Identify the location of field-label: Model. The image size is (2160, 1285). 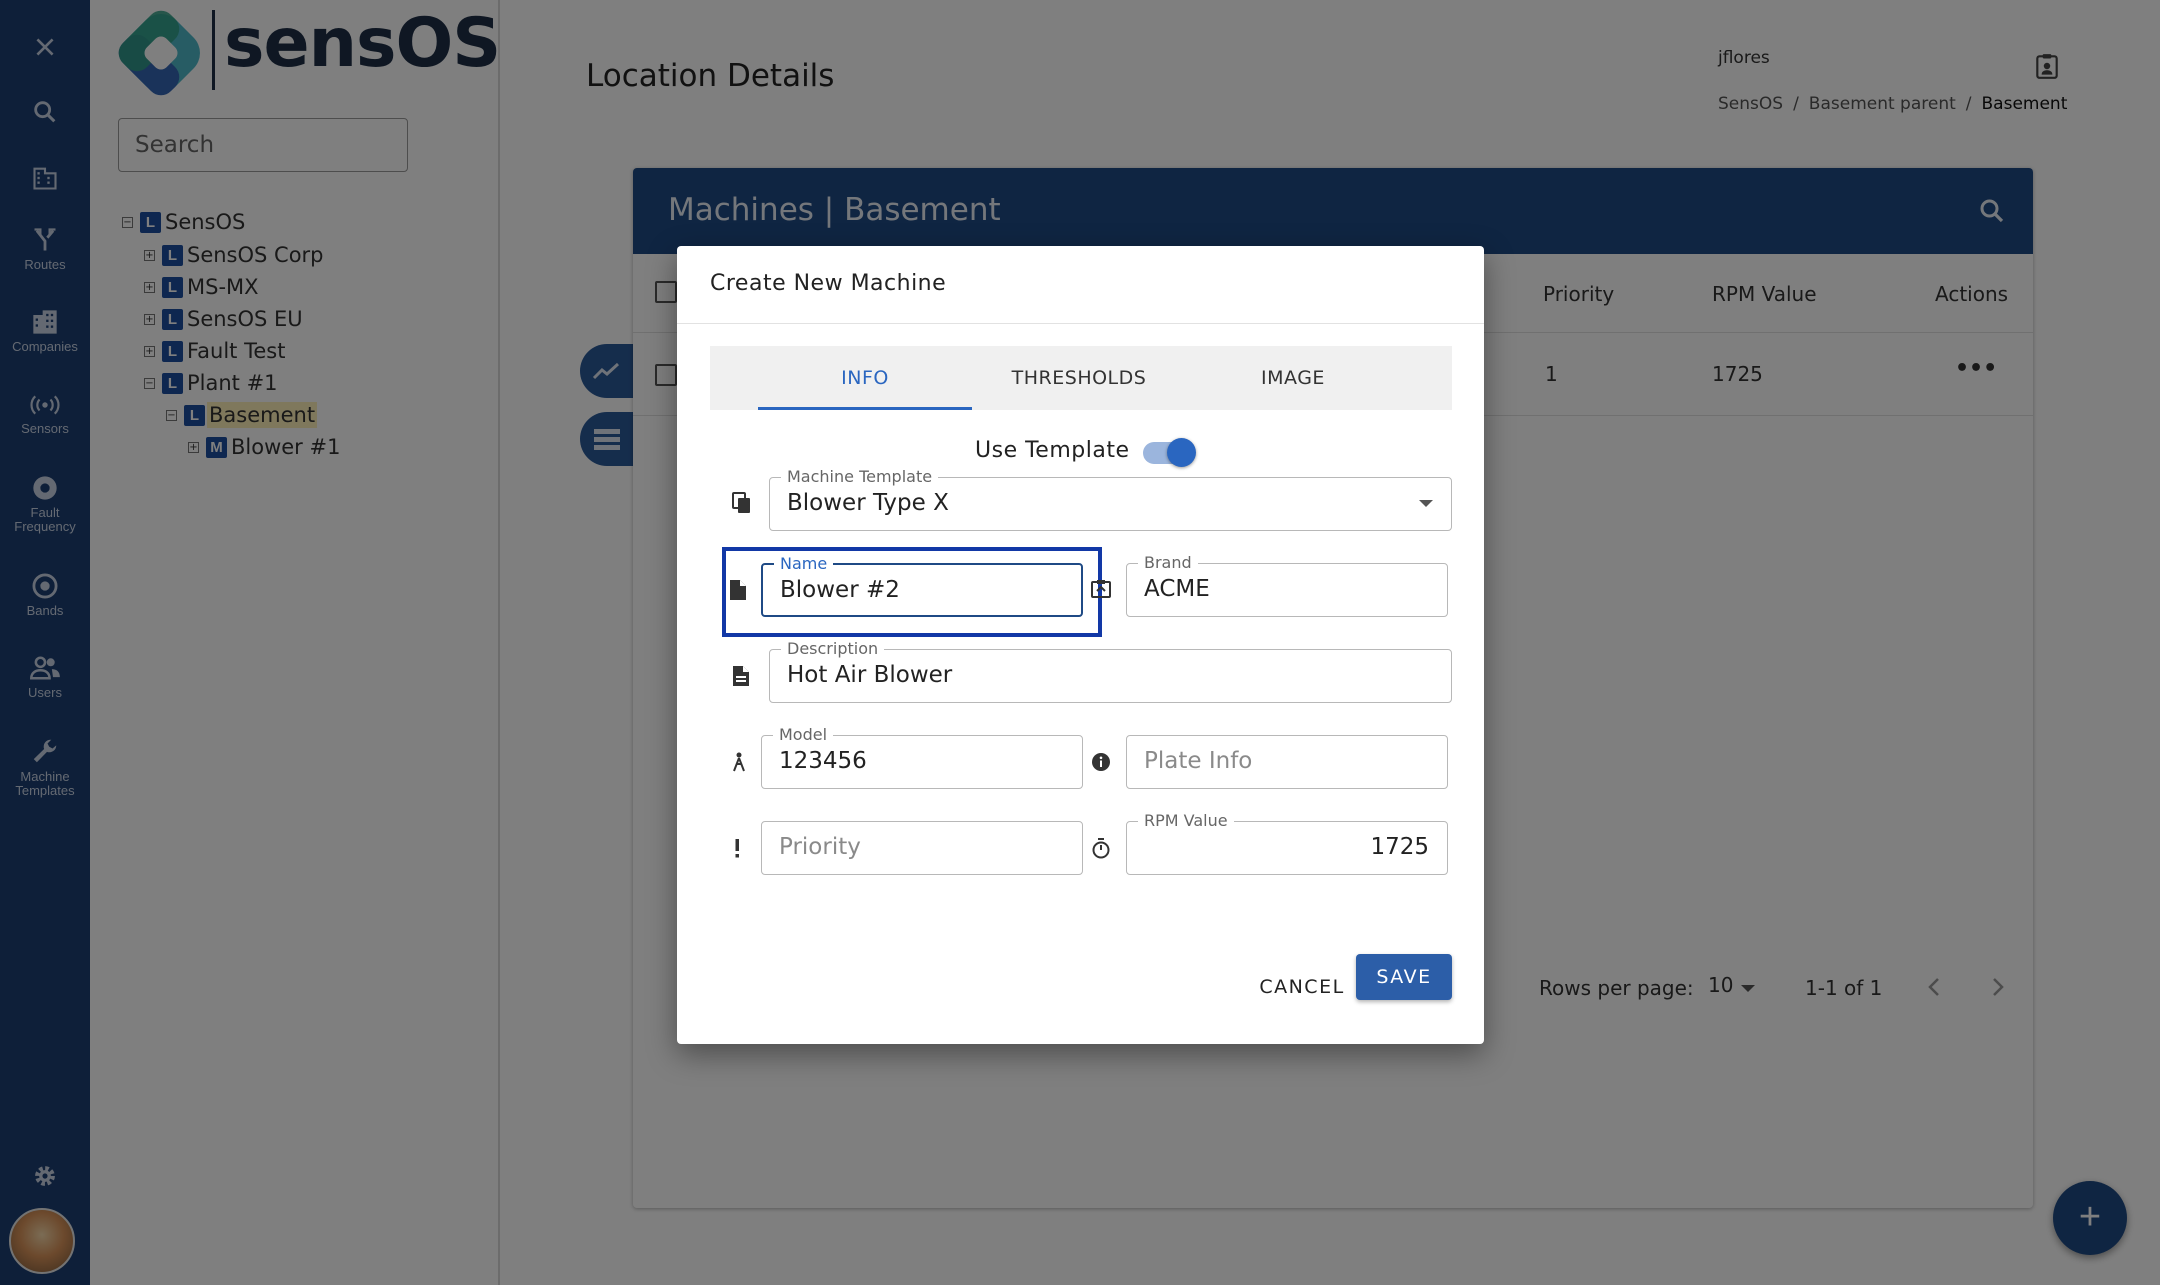
(803, 735).